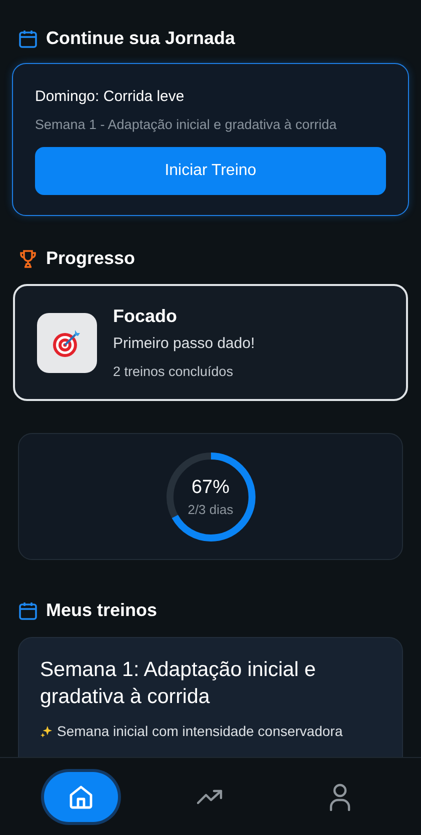 The image size is (421, 835). Describe the element at coordinates (210, 171) in the screenshot. I see `start-workout-button: Iniciar Treino` at that location.